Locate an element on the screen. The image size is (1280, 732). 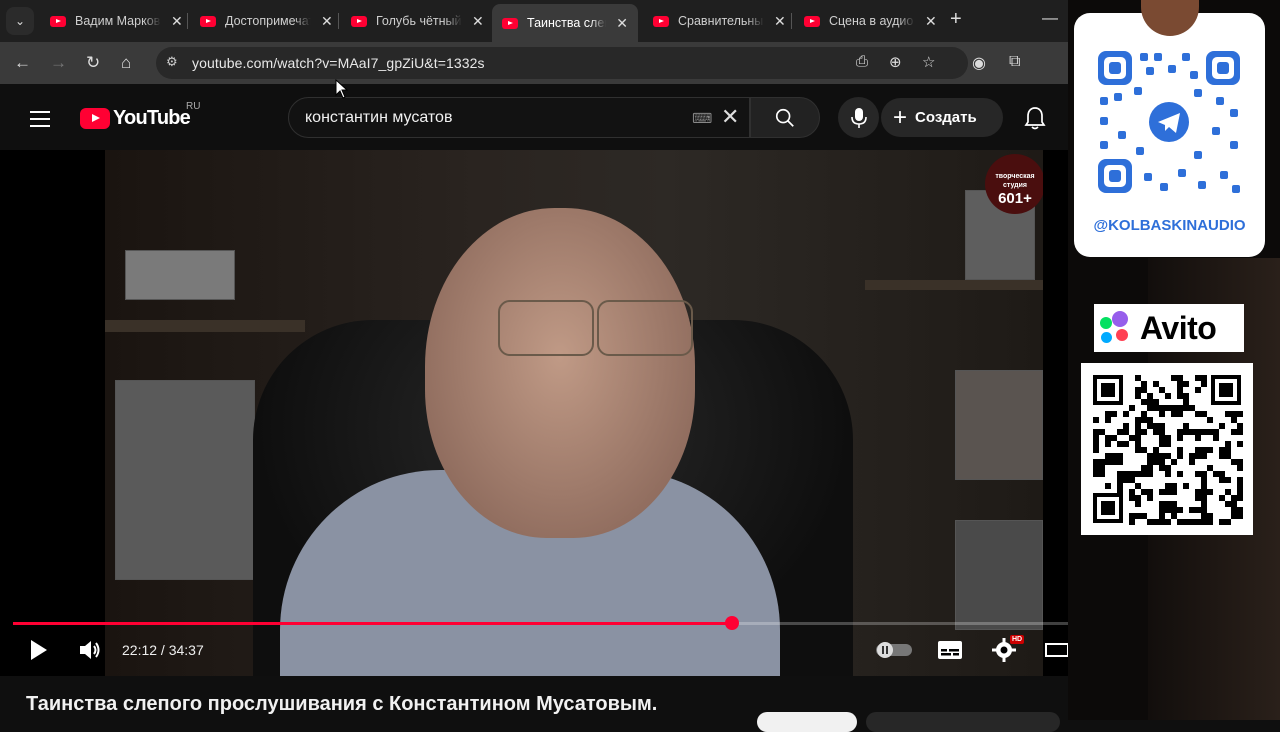
globe-extension-icon: ◉ is located at coordinates (979, 63).